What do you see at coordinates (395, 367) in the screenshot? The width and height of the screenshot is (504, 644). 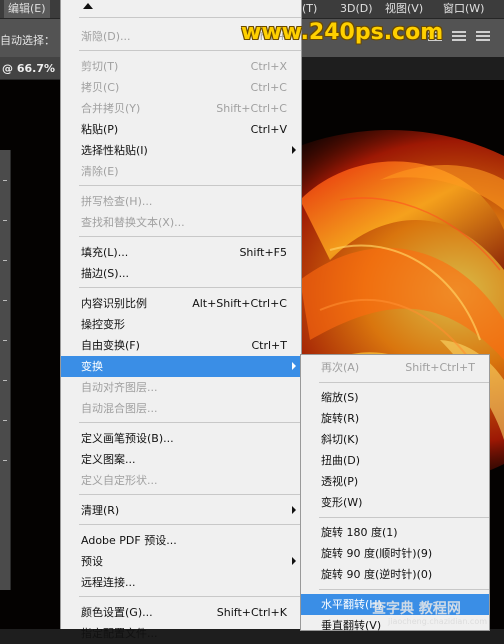 I see `submenu-item-again: 再次(A) Shift+Ctrl+T` at bounding box center [395, 367].